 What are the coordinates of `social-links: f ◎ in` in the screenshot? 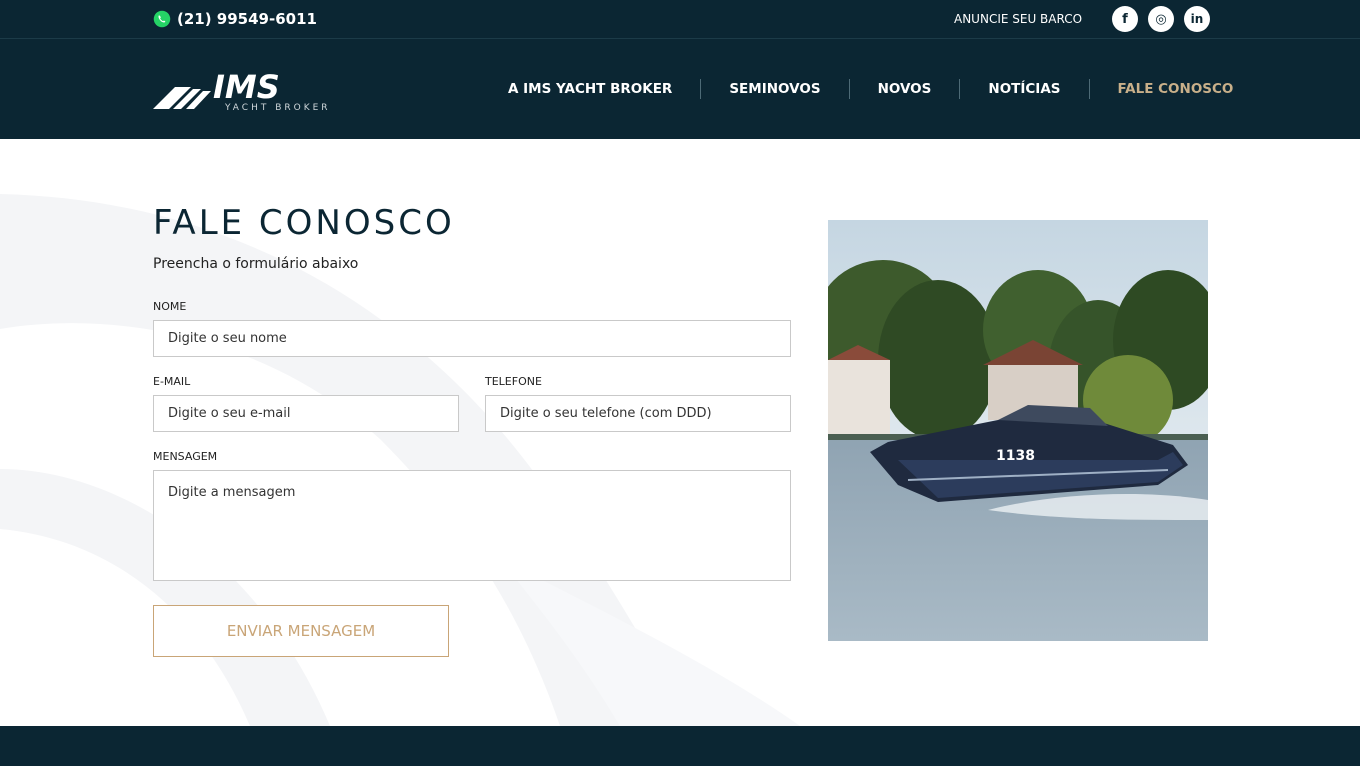 It's located at (1161, 19).